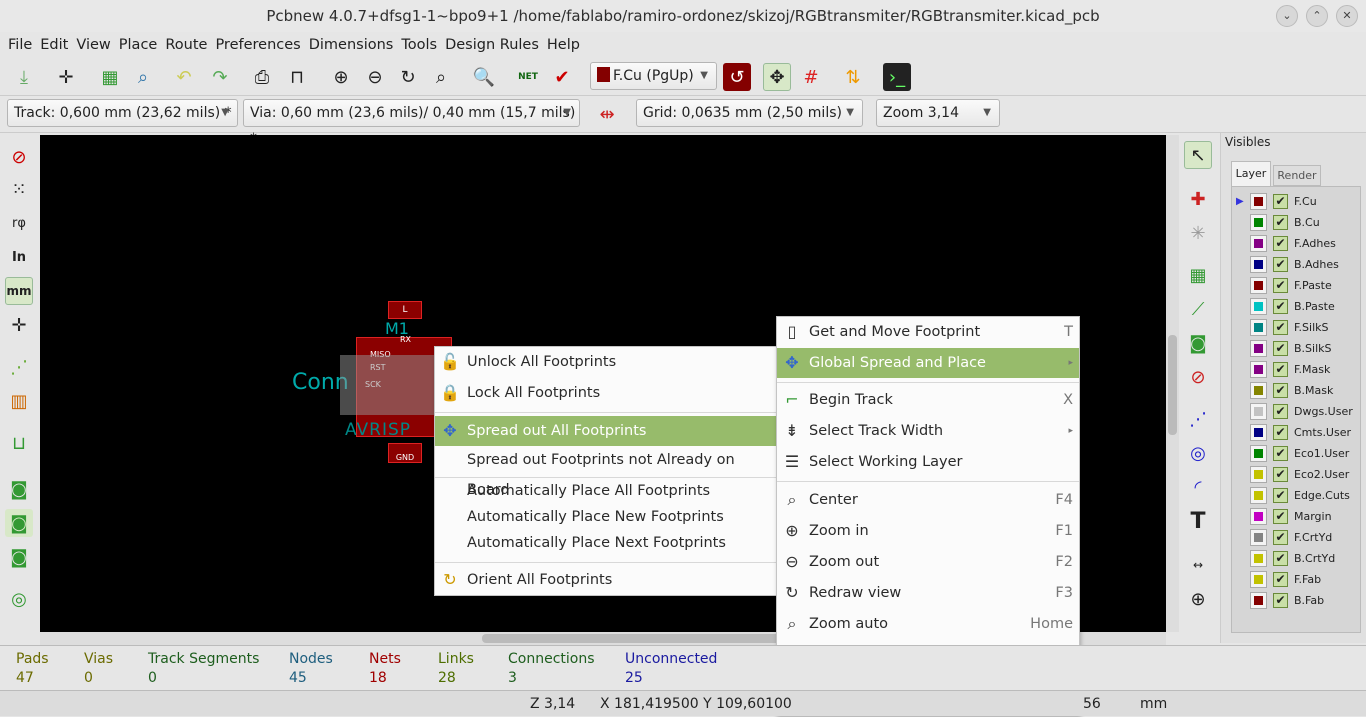 Image resolution: width=1366 pixels, height=717 pixels. What do you see at coordinates (938, 113) in the screenshot?
I see `zoom-select: Zoom 3,14 ▼` at bounding box center [938, 113].